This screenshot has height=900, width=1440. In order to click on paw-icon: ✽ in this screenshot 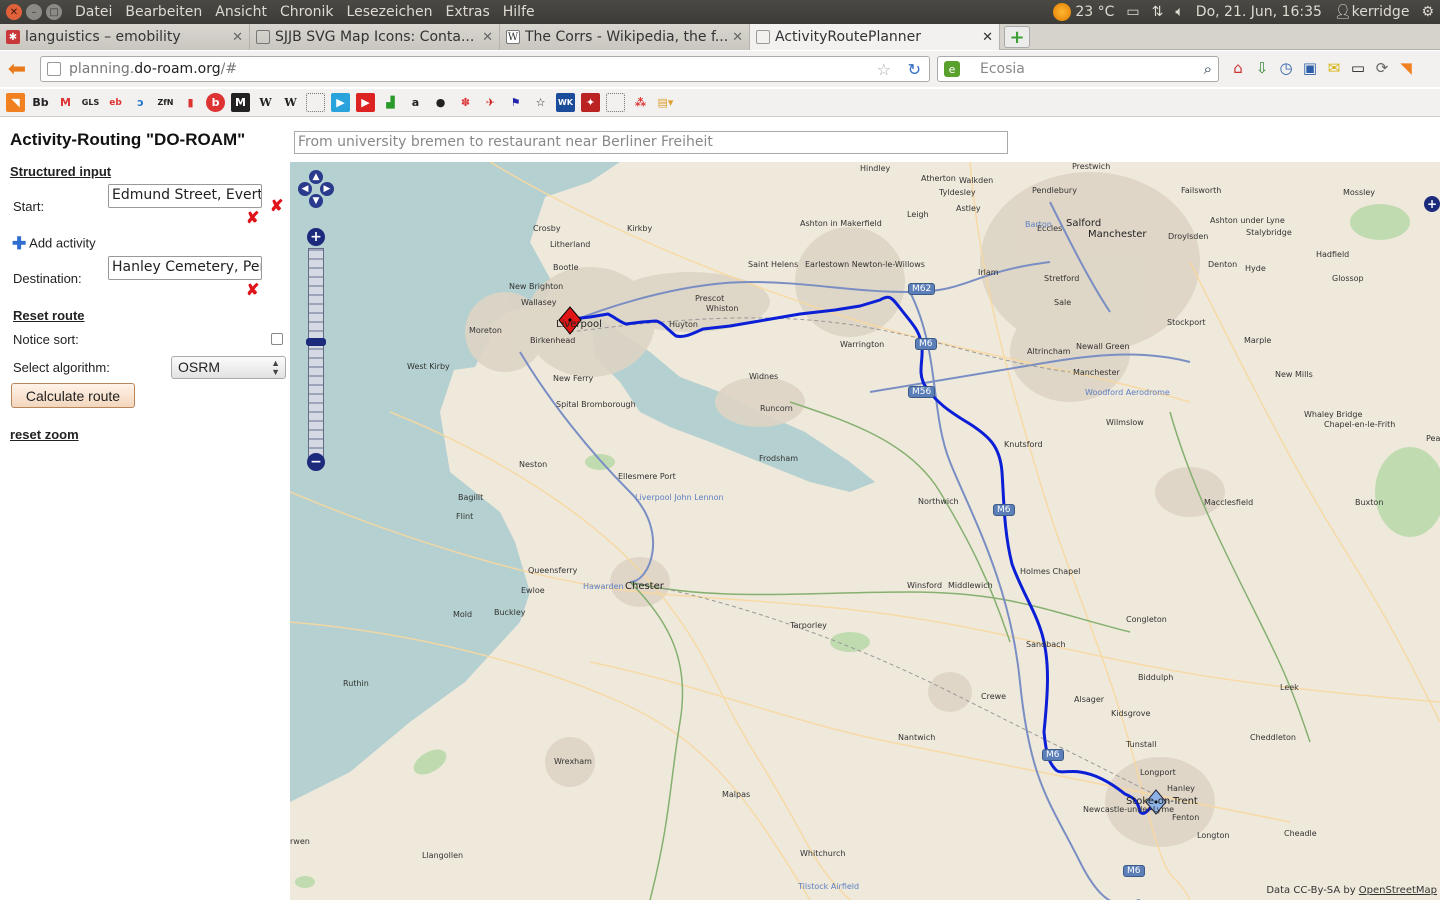, I will do `click(465, 102)`.